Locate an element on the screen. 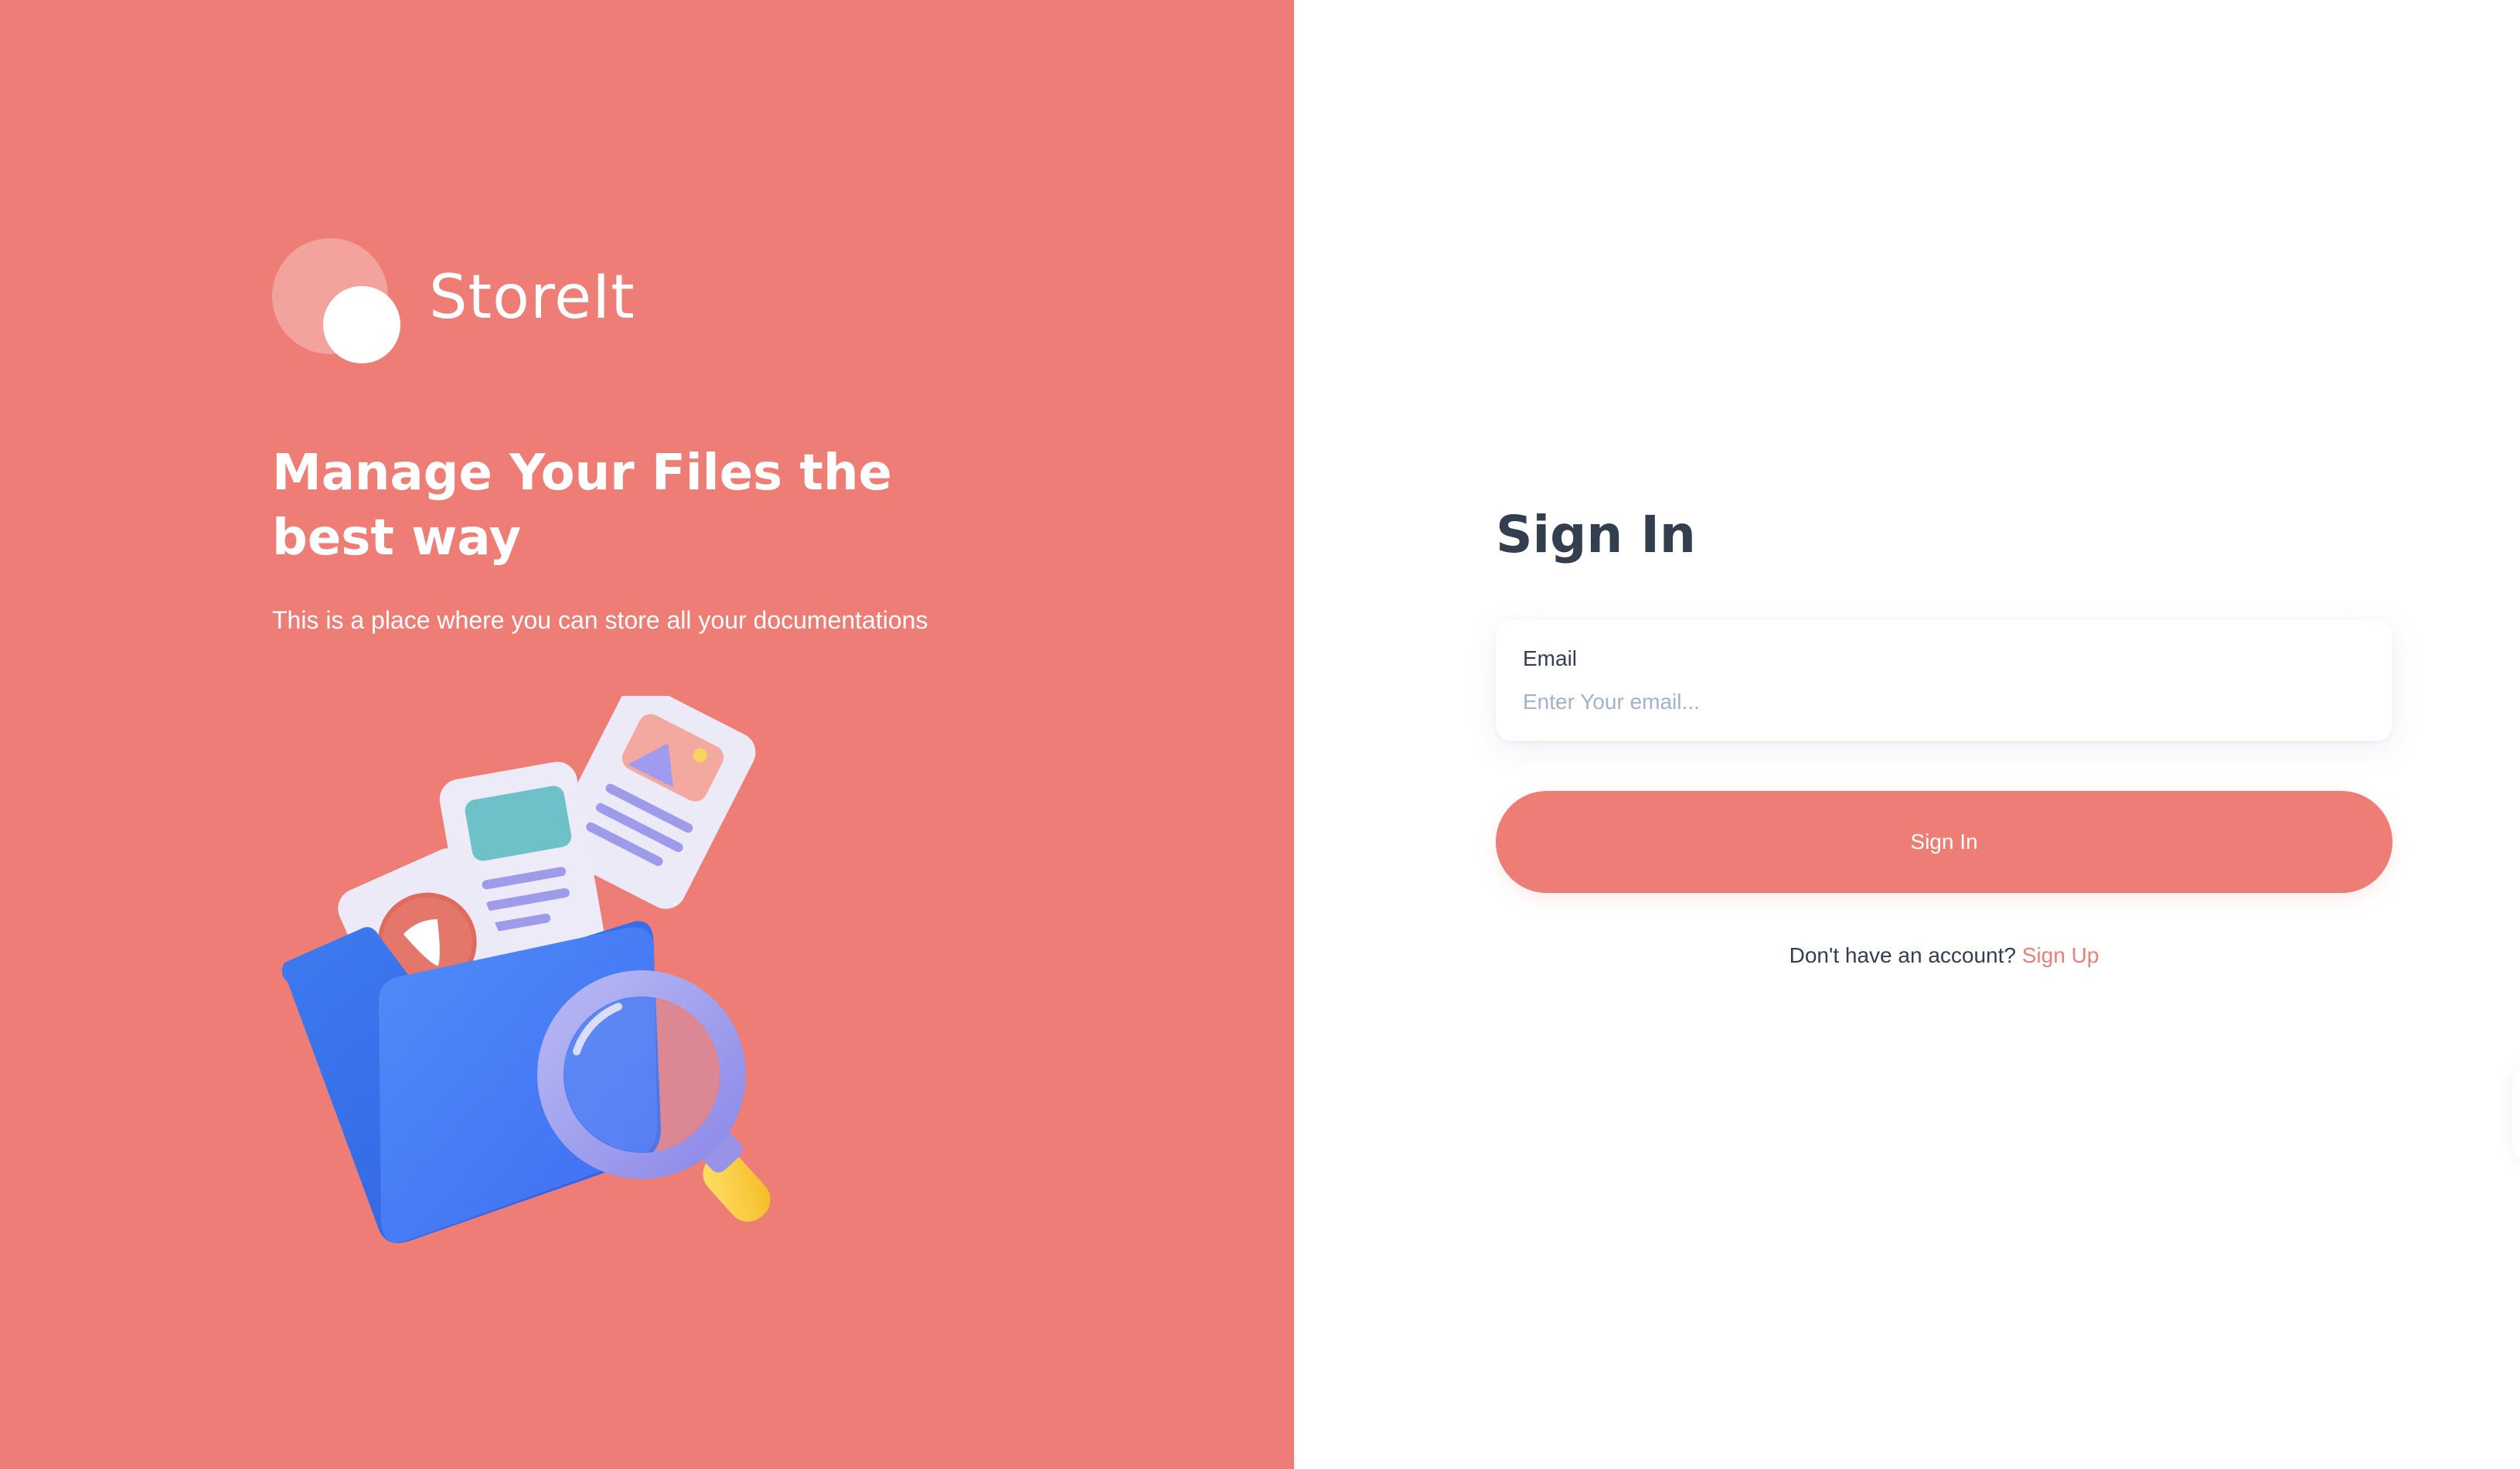 The width and height of the screenshot is (2520, 1469). signin-button: Sign In is located at coordinates (1944, 842).